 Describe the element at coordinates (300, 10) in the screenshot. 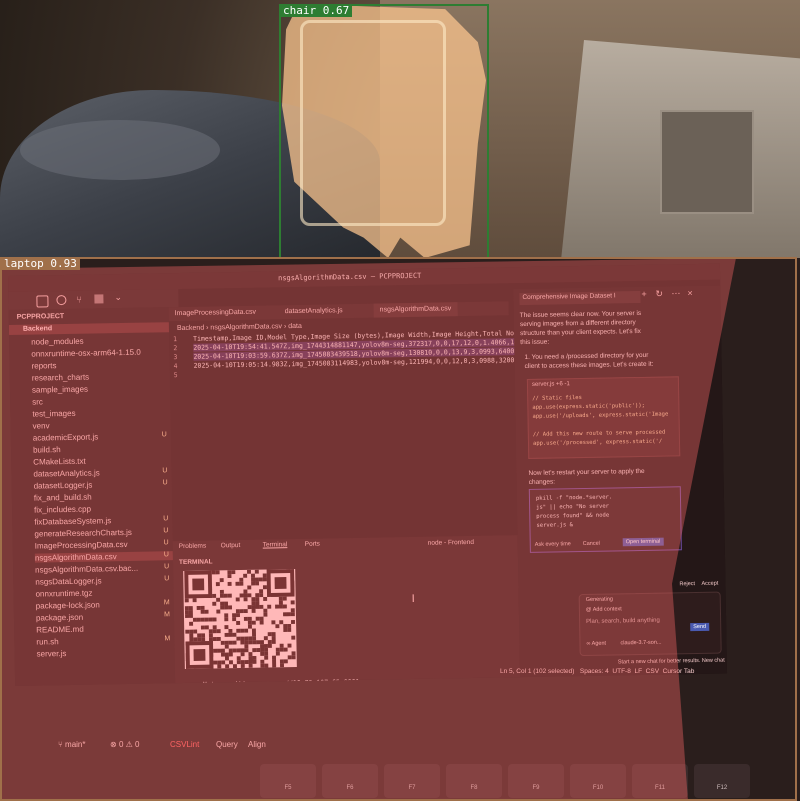

I see `chair-label-text: chair` at that location.